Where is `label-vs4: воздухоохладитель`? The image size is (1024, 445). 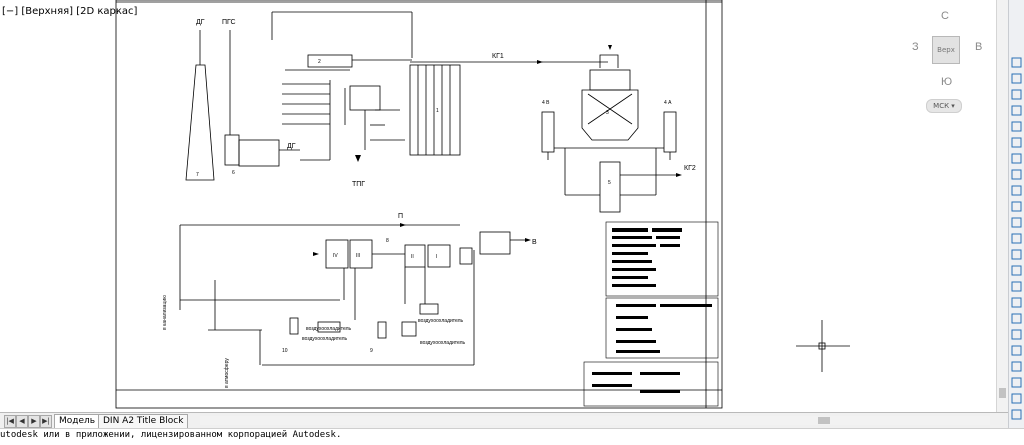 label-vs4: воздухоохладитель is located at coordinates (329, 329).